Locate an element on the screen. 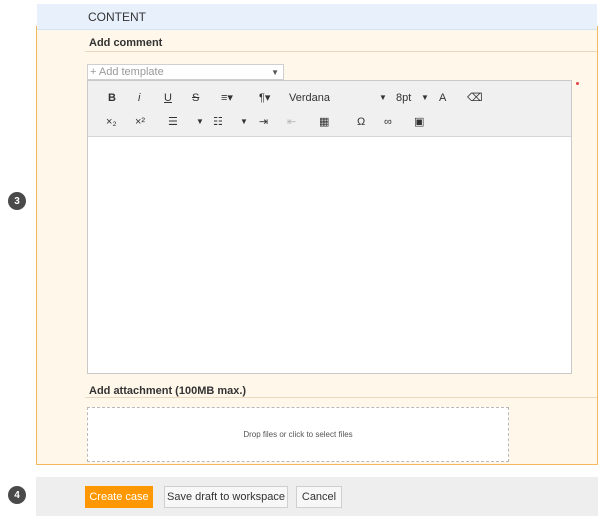 The width and height of the screenshot is (600, 521). step-4-badge: 4 is located at coordinates (17, 495).